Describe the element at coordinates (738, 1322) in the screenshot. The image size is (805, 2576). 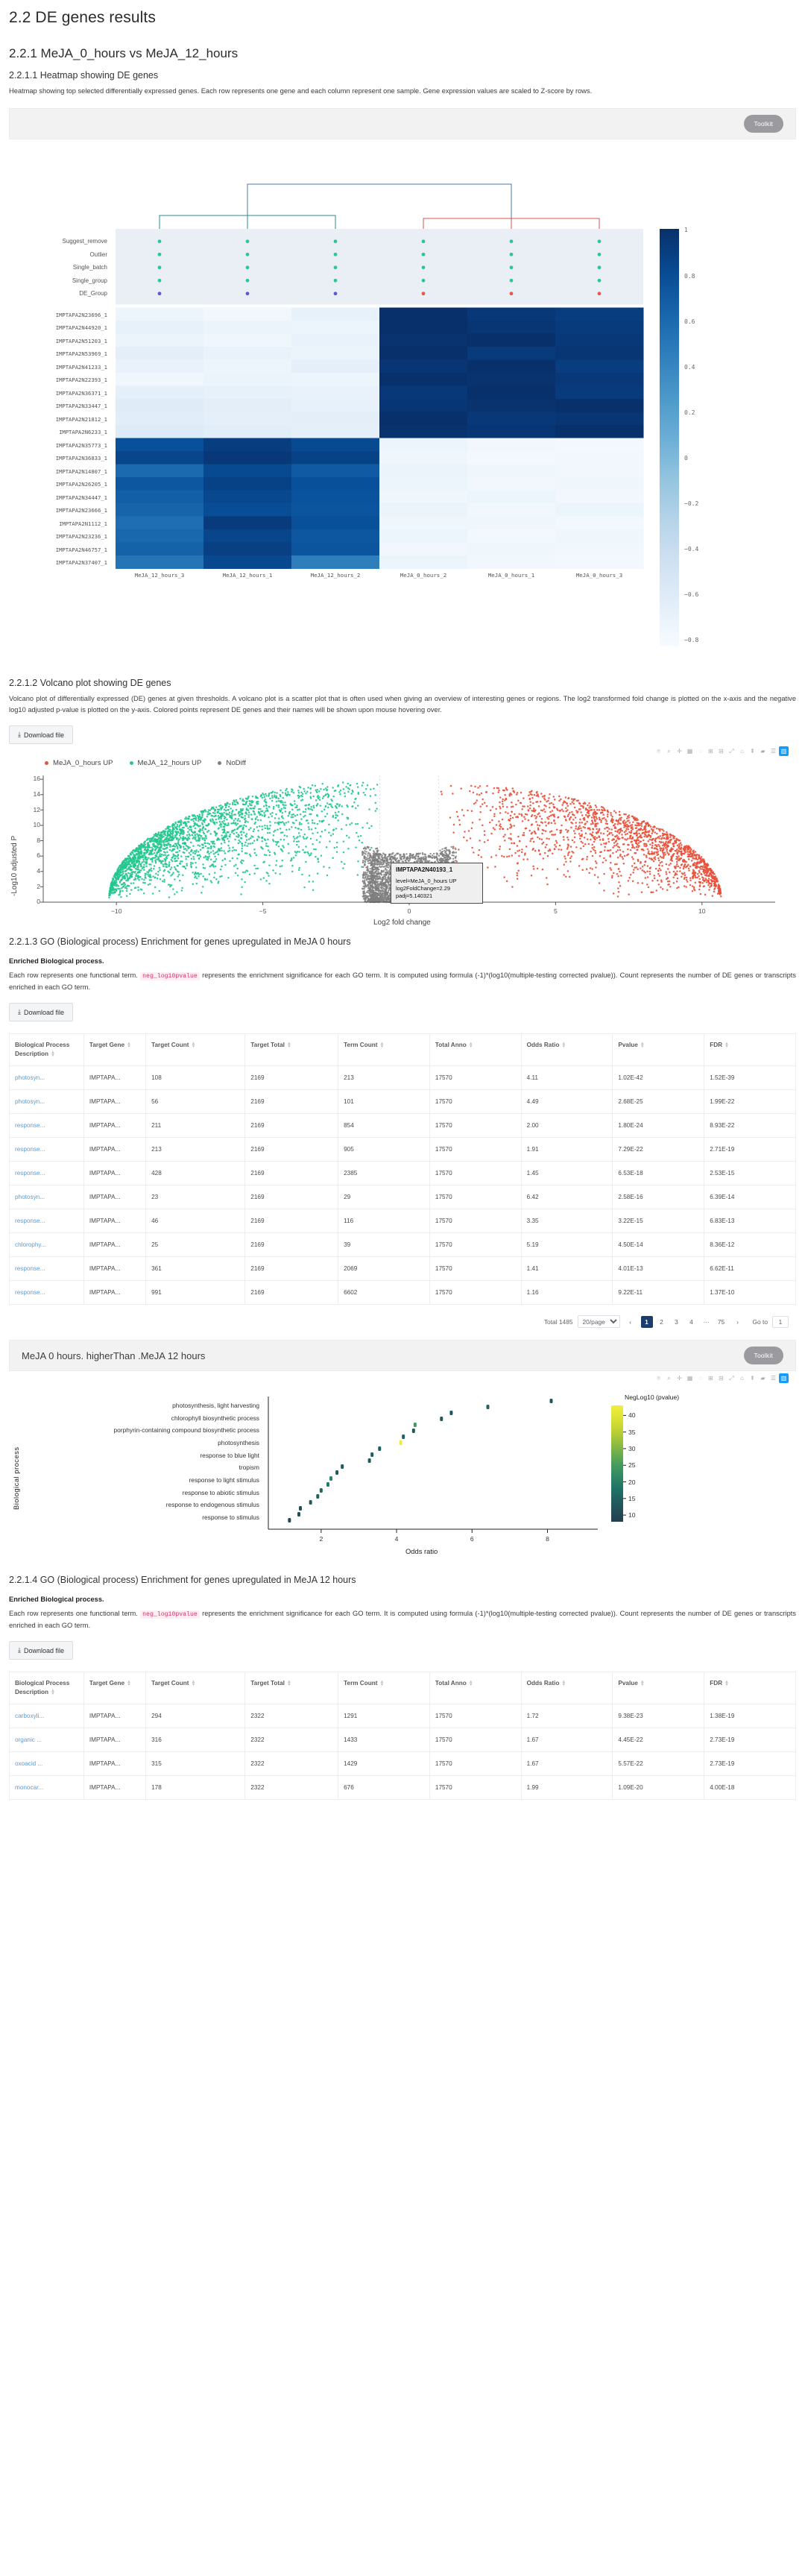
I see `pagination-next: ›` at that location.